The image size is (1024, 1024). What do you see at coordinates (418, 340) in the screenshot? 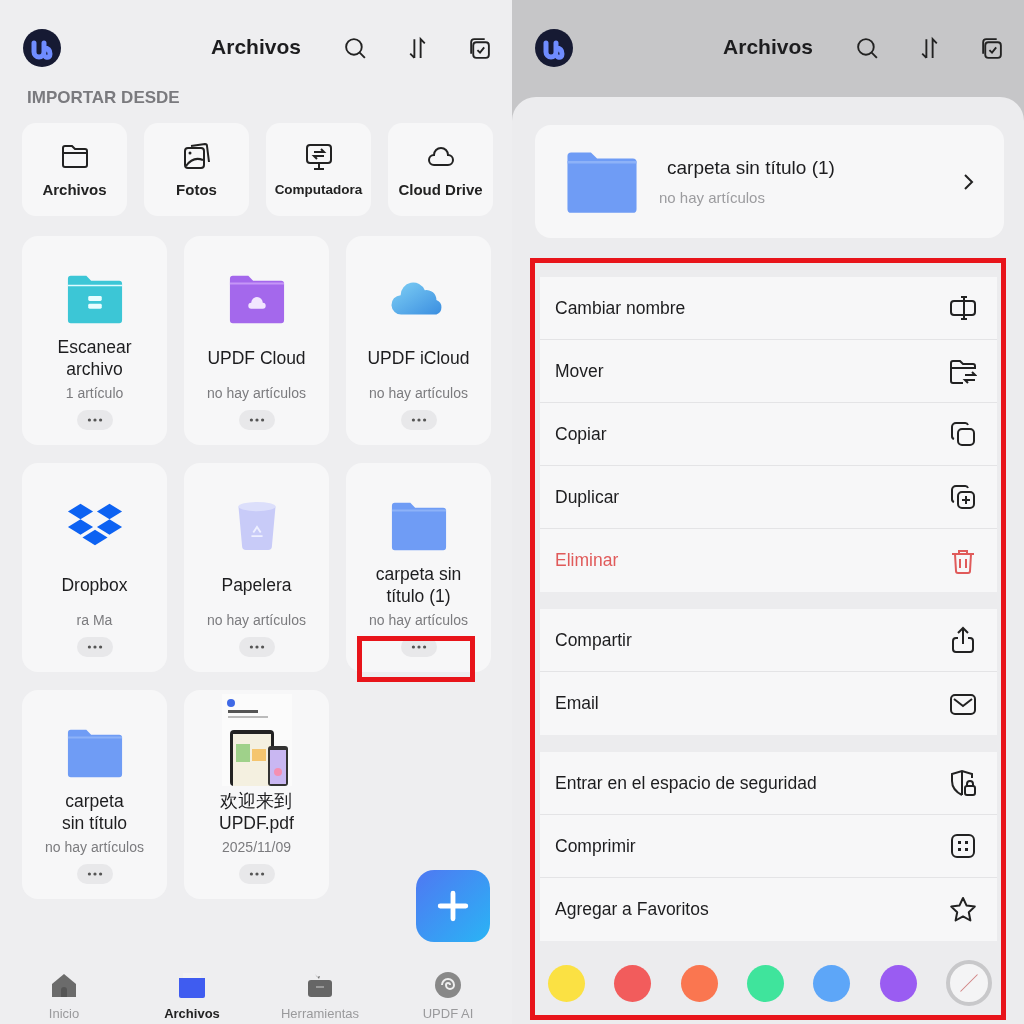
I see `file-card: UPDF iCloud no hay artículos` at bounding box center [418, 340].